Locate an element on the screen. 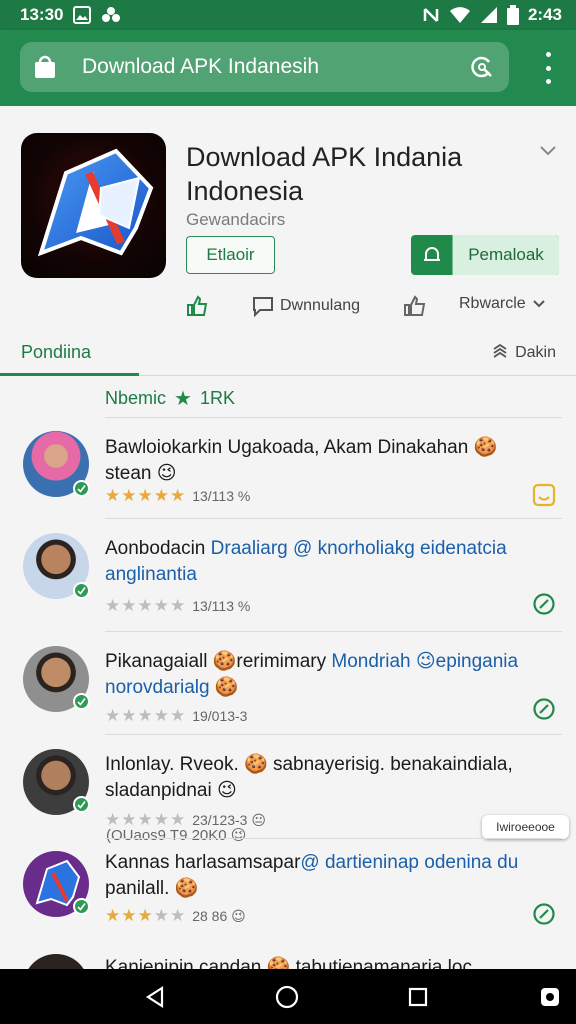 This screenshot has width=576, height=1024. review-meta: ★★★★★ 19/013-3 is located at coordinates (176, 716).